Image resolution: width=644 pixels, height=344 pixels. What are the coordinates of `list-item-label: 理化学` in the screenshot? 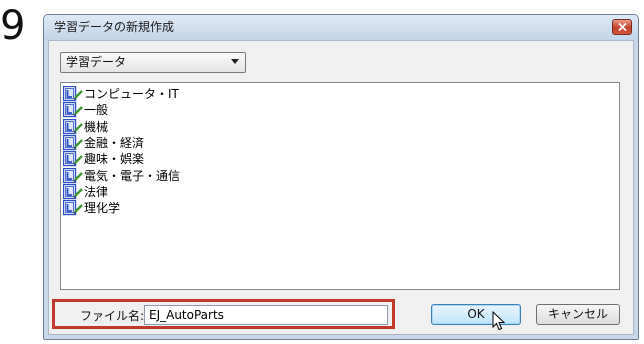 It's located at (102, 208).